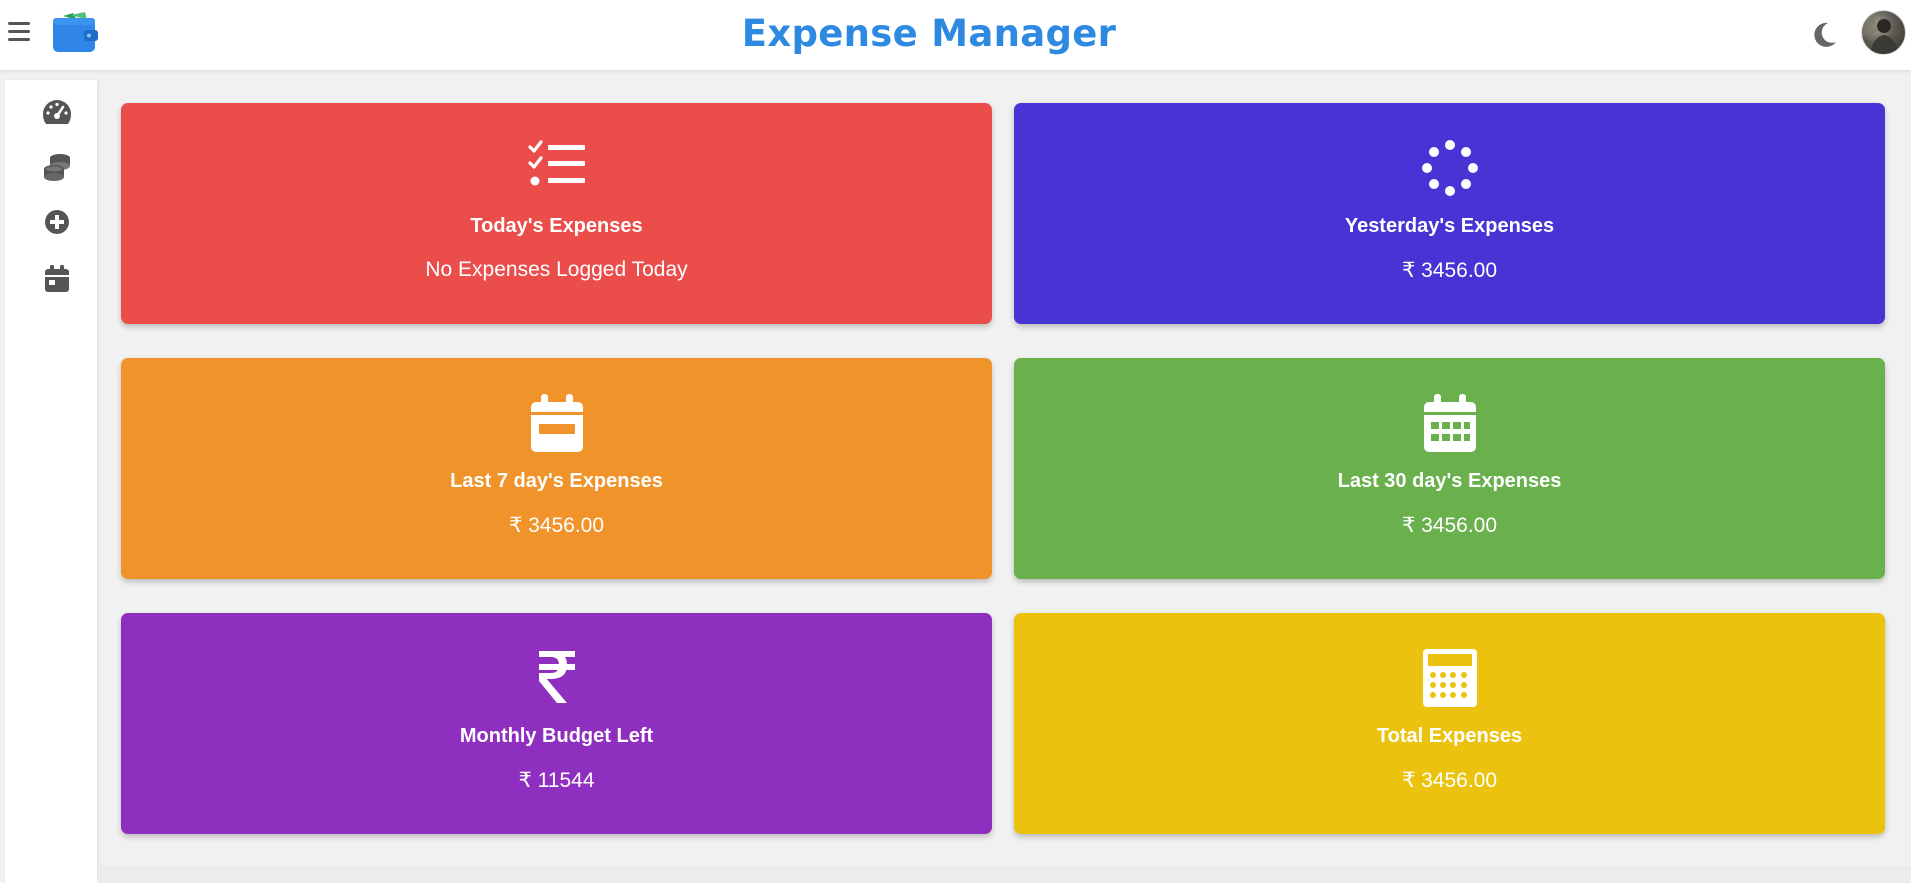  I want to click on card-total-expenses: Total Expenses ₹ 3456.00, so click(1449, 723).